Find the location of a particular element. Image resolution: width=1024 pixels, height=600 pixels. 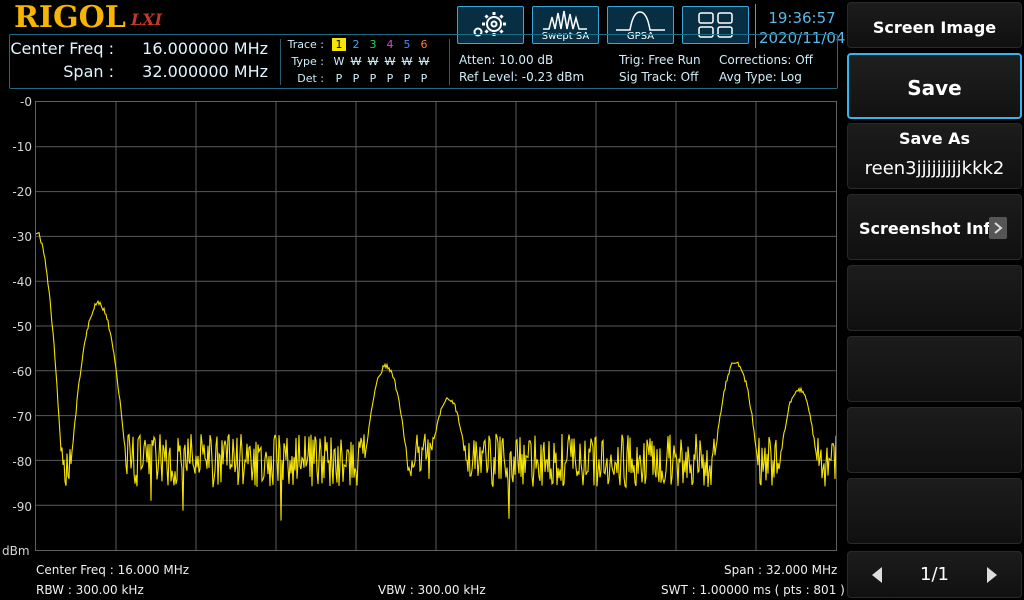

gpsa-icon is located at coordinates (640, 21).